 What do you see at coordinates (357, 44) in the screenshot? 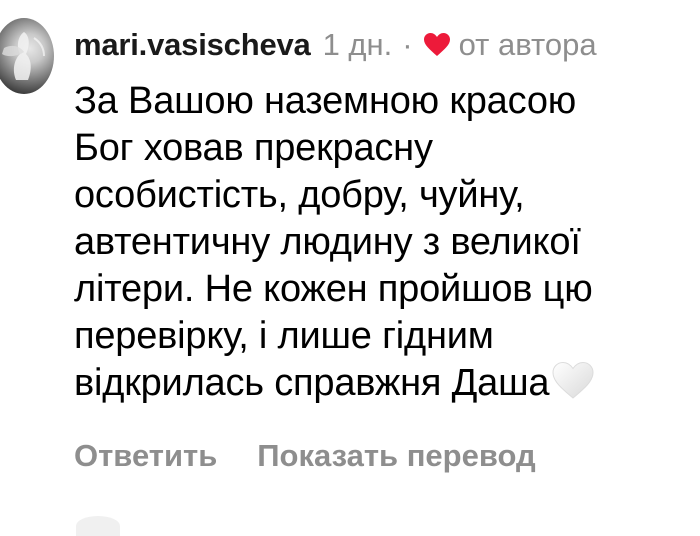
I see `timestamp: 1 дн.` at bounding box center [357, 44].